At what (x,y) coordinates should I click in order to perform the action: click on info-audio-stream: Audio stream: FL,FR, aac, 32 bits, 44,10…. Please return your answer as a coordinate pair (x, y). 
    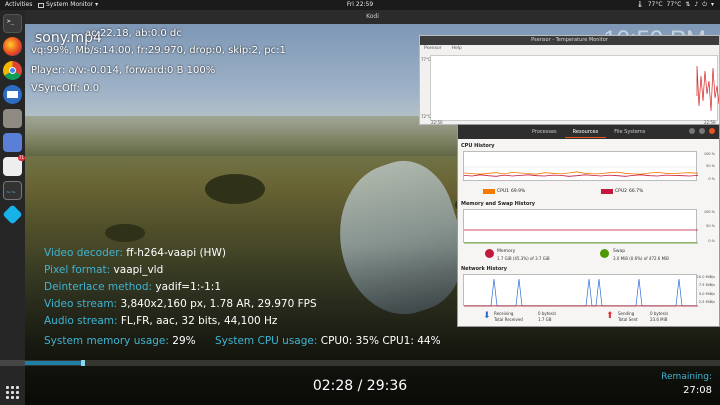
    Looking at the image, I should click on (160, 321).